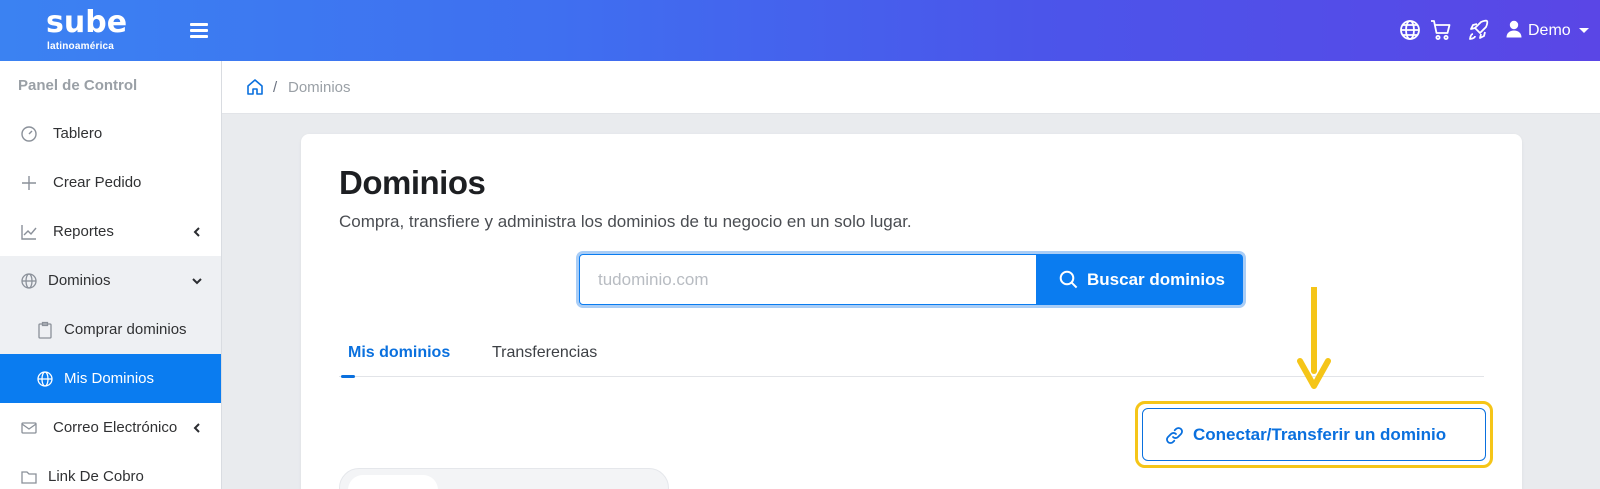  I want to click on sidebar-item-label: Tablero, so click(78, 133).